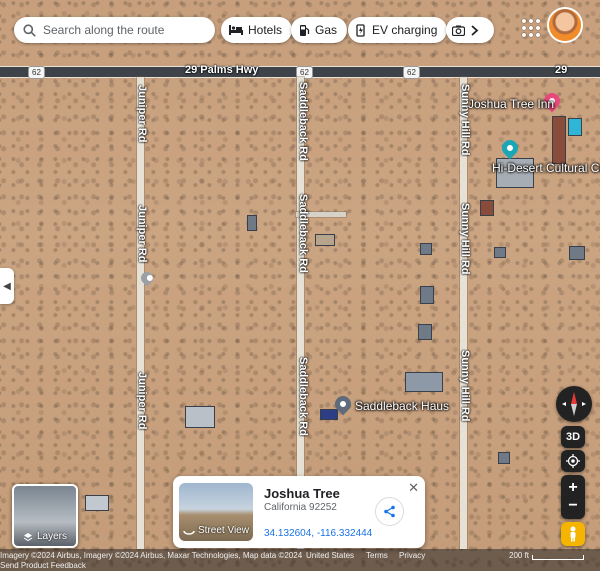 The height and width of the screenshot is (571, 600). I want to click on scale-bar, so click(558, 557).